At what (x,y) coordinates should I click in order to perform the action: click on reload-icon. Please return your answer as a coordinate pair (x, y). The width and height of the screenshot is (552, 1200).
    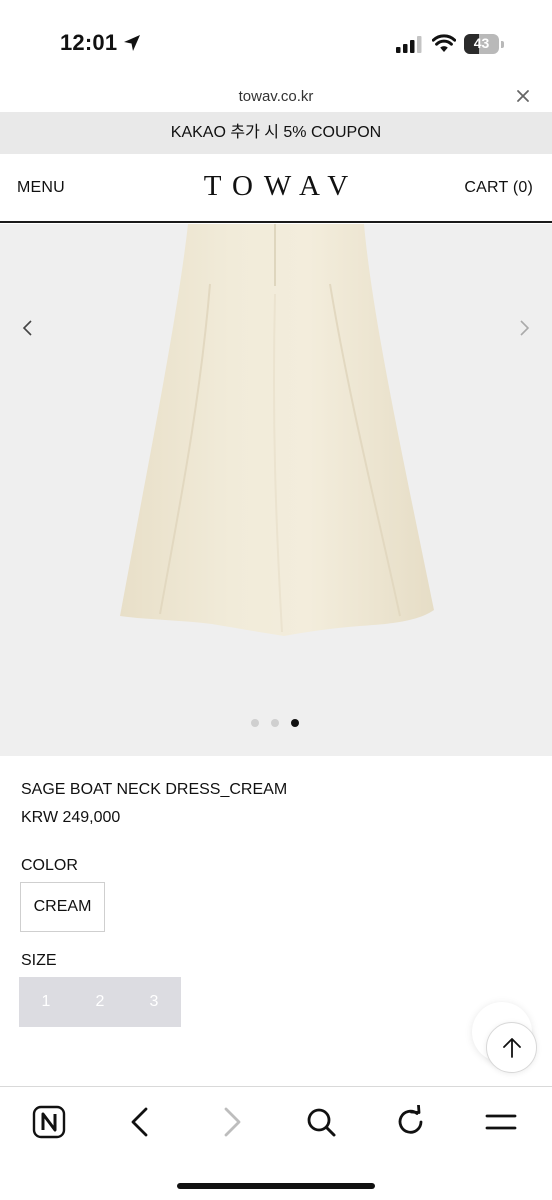
    Looking at the image, I should click on (411, 1122).